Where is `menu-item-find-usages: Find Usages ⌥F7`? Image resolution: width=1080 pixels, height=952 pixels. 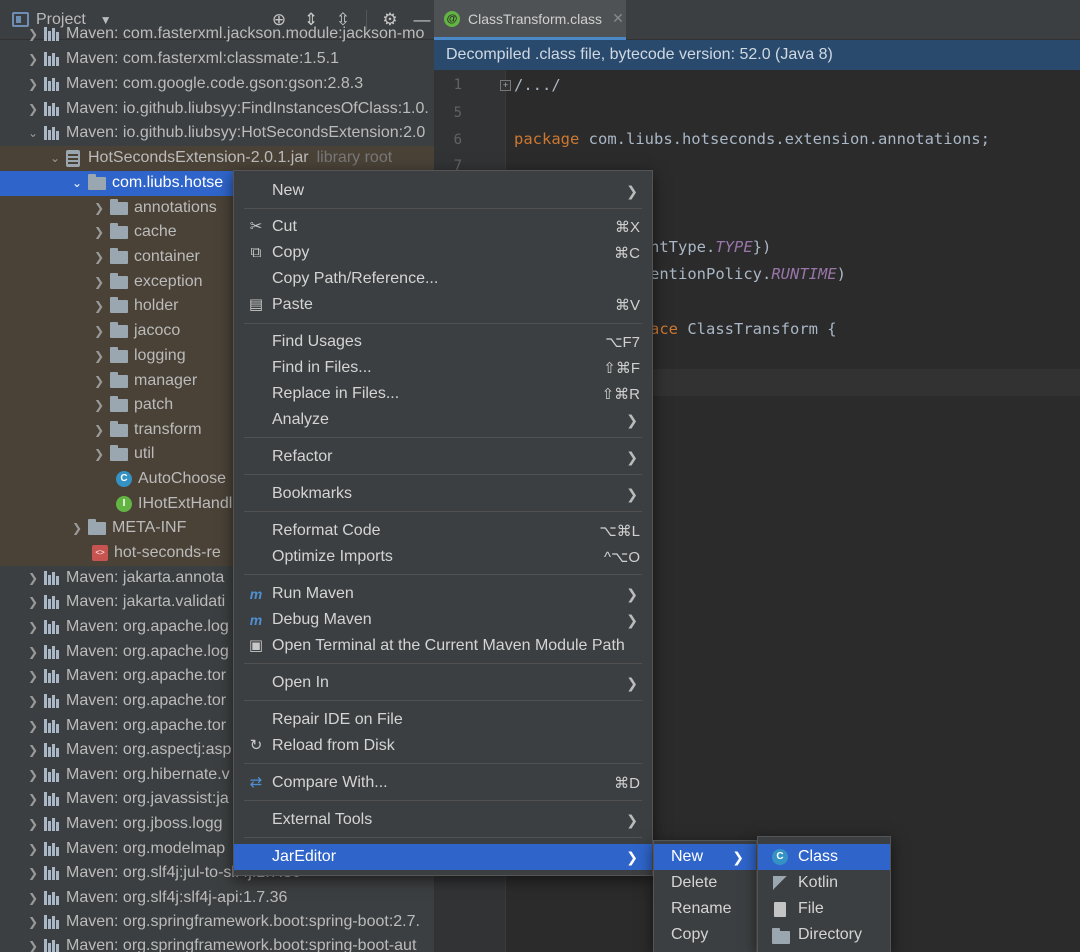
menu-item-find-usages: Find Usages ⌥F7 is located at coordinates (443, 342).